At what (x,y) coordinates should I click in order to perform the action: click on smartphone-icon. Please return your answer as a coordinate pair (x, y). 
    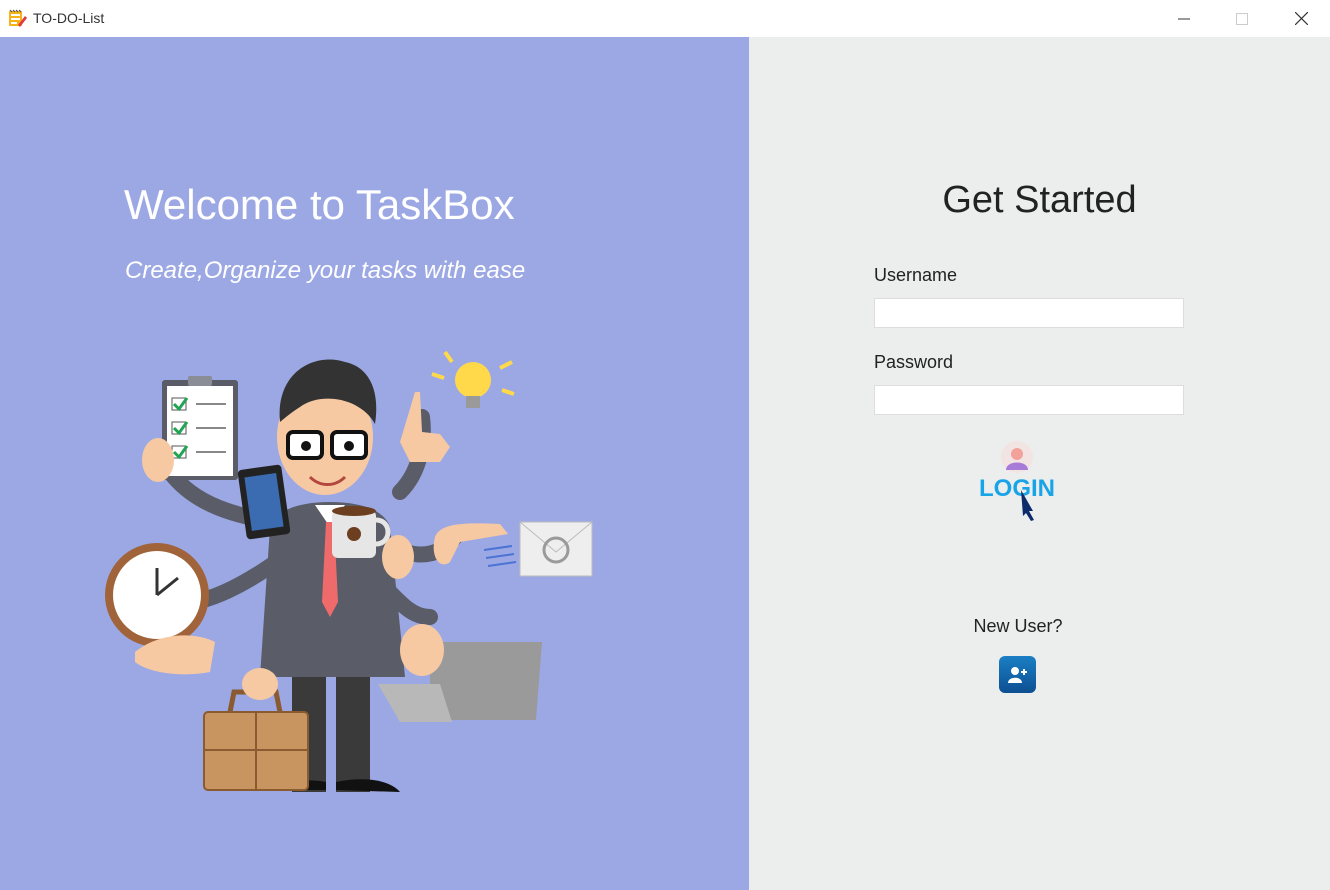
    Looking at the image, I should click on (264, 502).